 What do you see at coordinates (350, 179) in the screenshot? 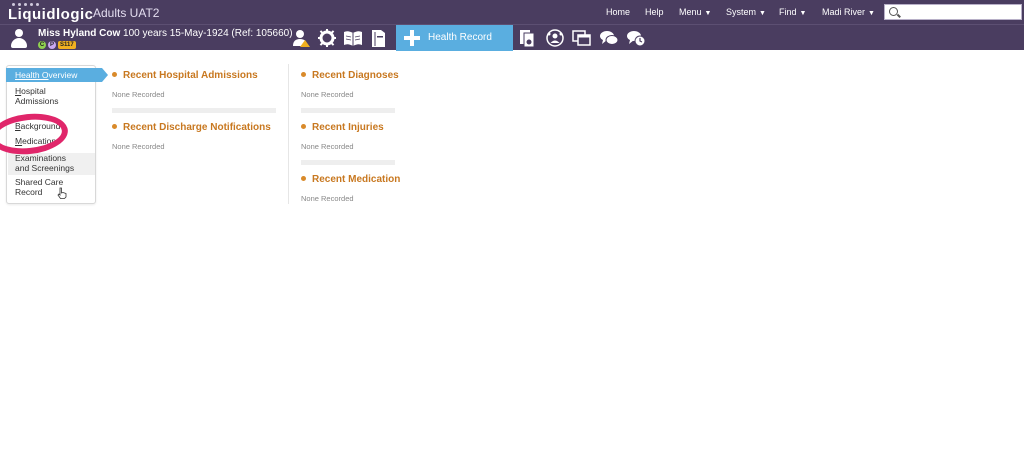
I see `panel-title-recent-medication: Recent Medication` at bounding box center [350, 179].